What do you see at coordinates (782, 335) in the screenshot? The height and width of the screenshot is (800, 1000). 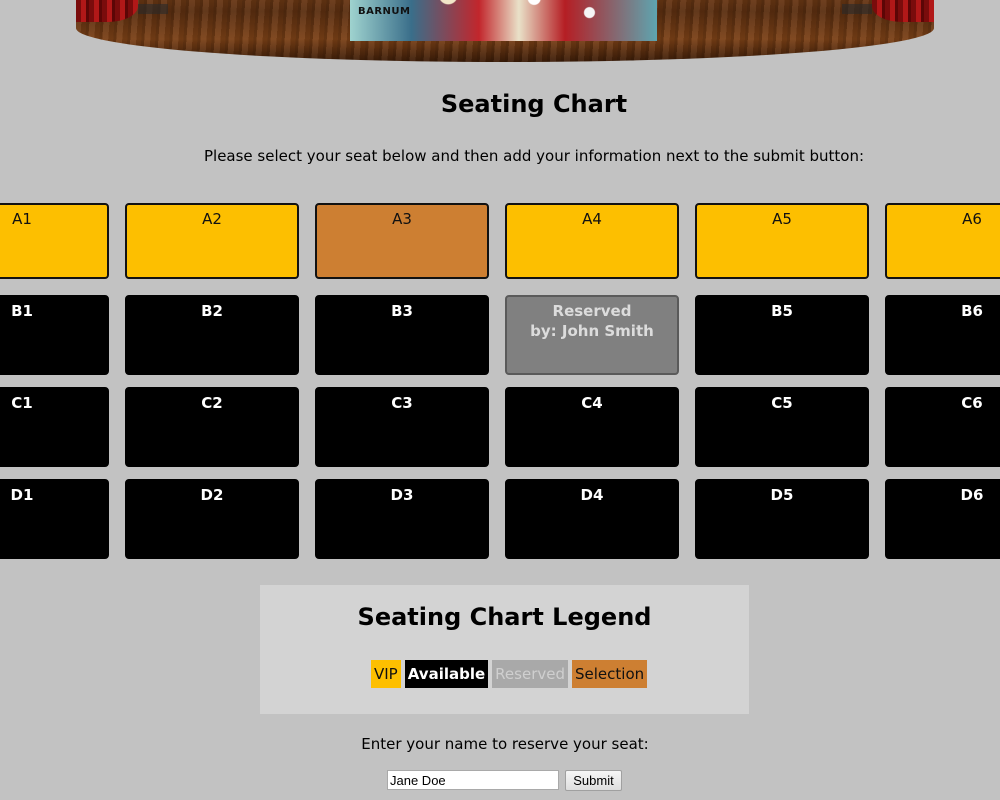 I see `seat-b5: B5` at bounding box center [782, 335].